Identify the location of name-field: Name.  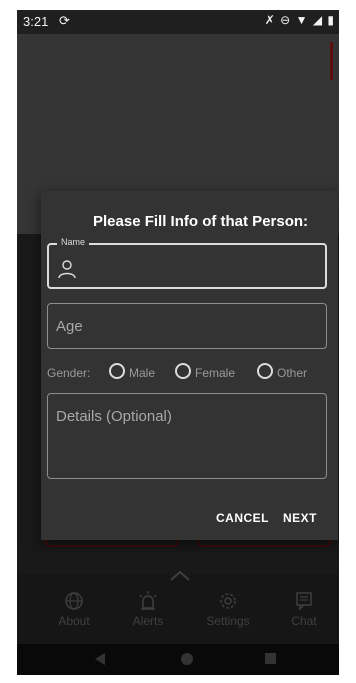
(187, 263).